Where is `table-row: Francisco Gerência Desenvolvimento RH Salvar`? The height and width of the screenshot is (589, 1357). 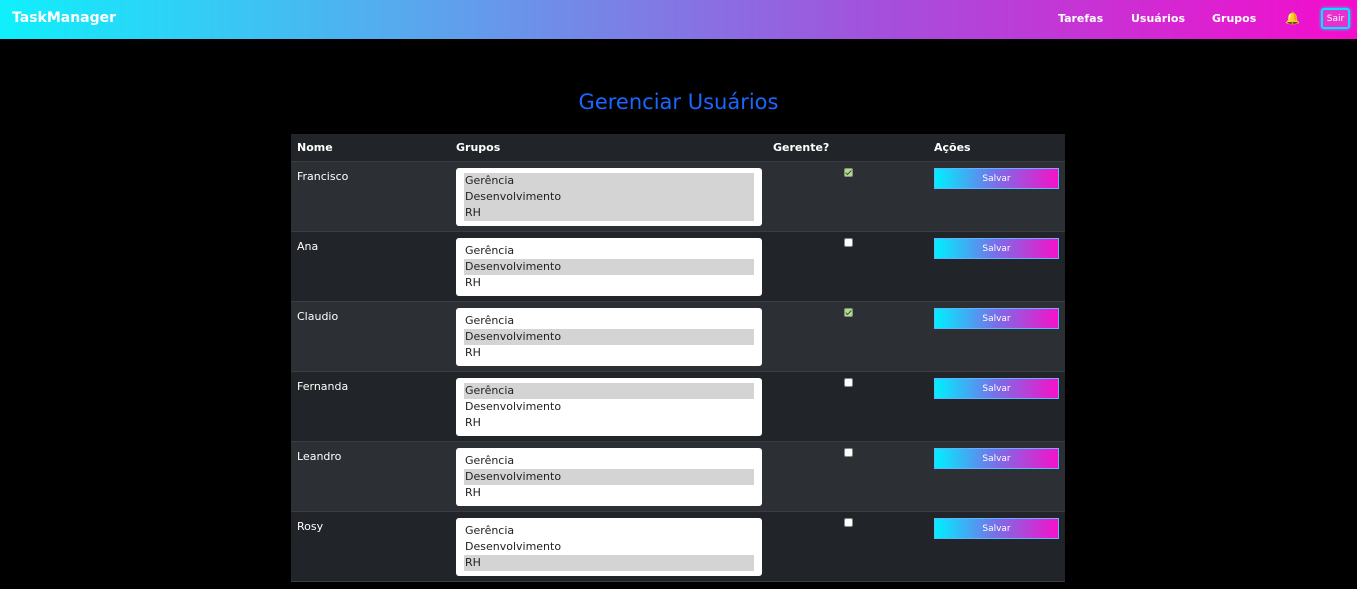
table-row: Francisco Gerência Desenvolvimento RH Salvar is located at coordinates (678, 197).